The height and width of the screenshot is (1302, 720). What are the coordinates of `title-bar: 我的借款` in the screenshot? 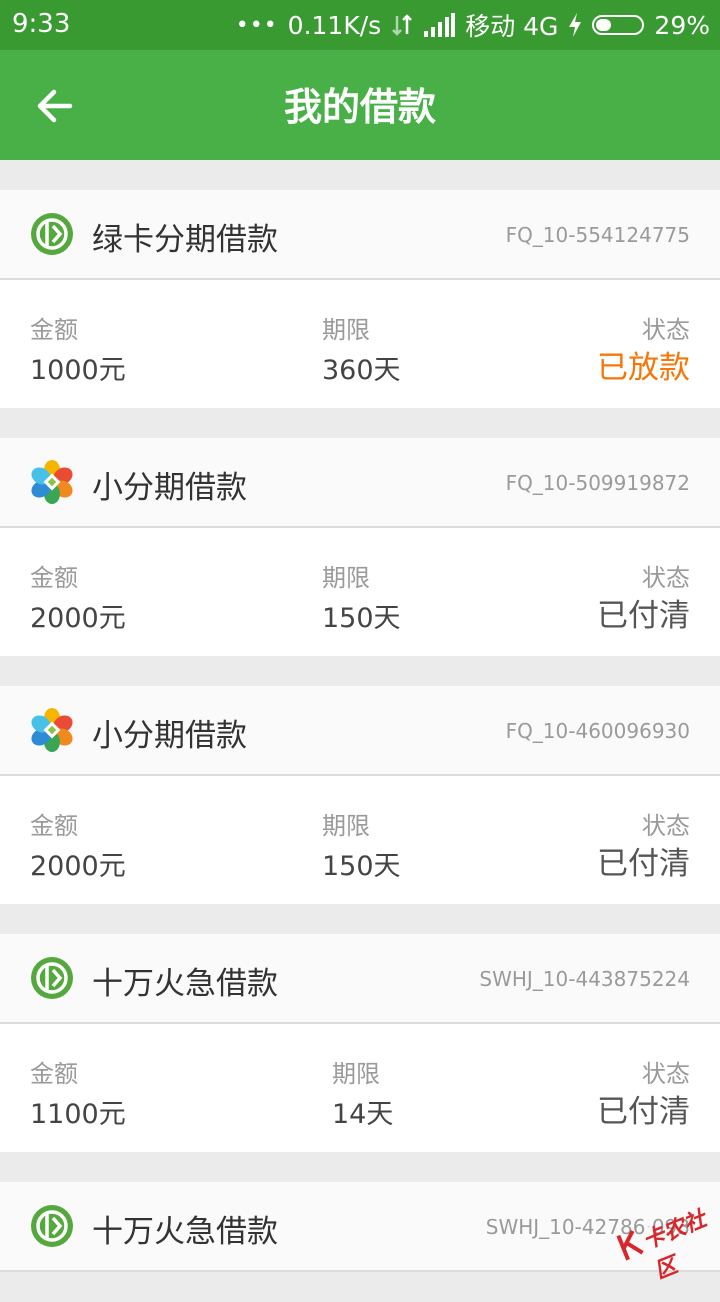 It's located at (360, 105).